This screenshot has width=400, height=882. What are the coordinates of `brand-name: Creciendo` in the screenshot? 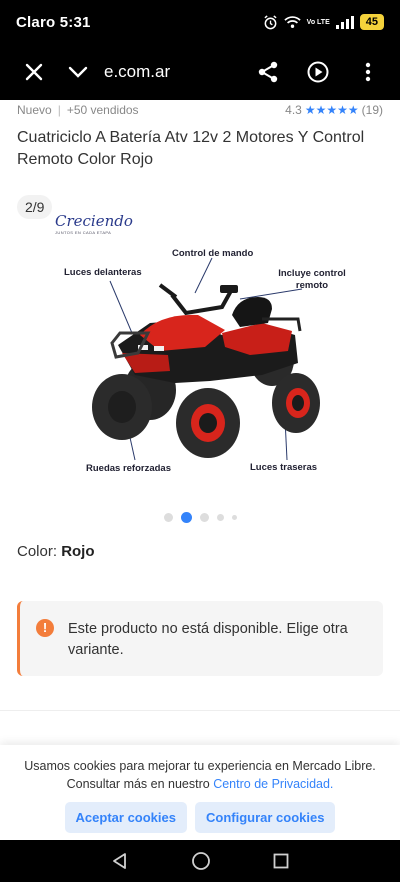 It's located at (94, 221).